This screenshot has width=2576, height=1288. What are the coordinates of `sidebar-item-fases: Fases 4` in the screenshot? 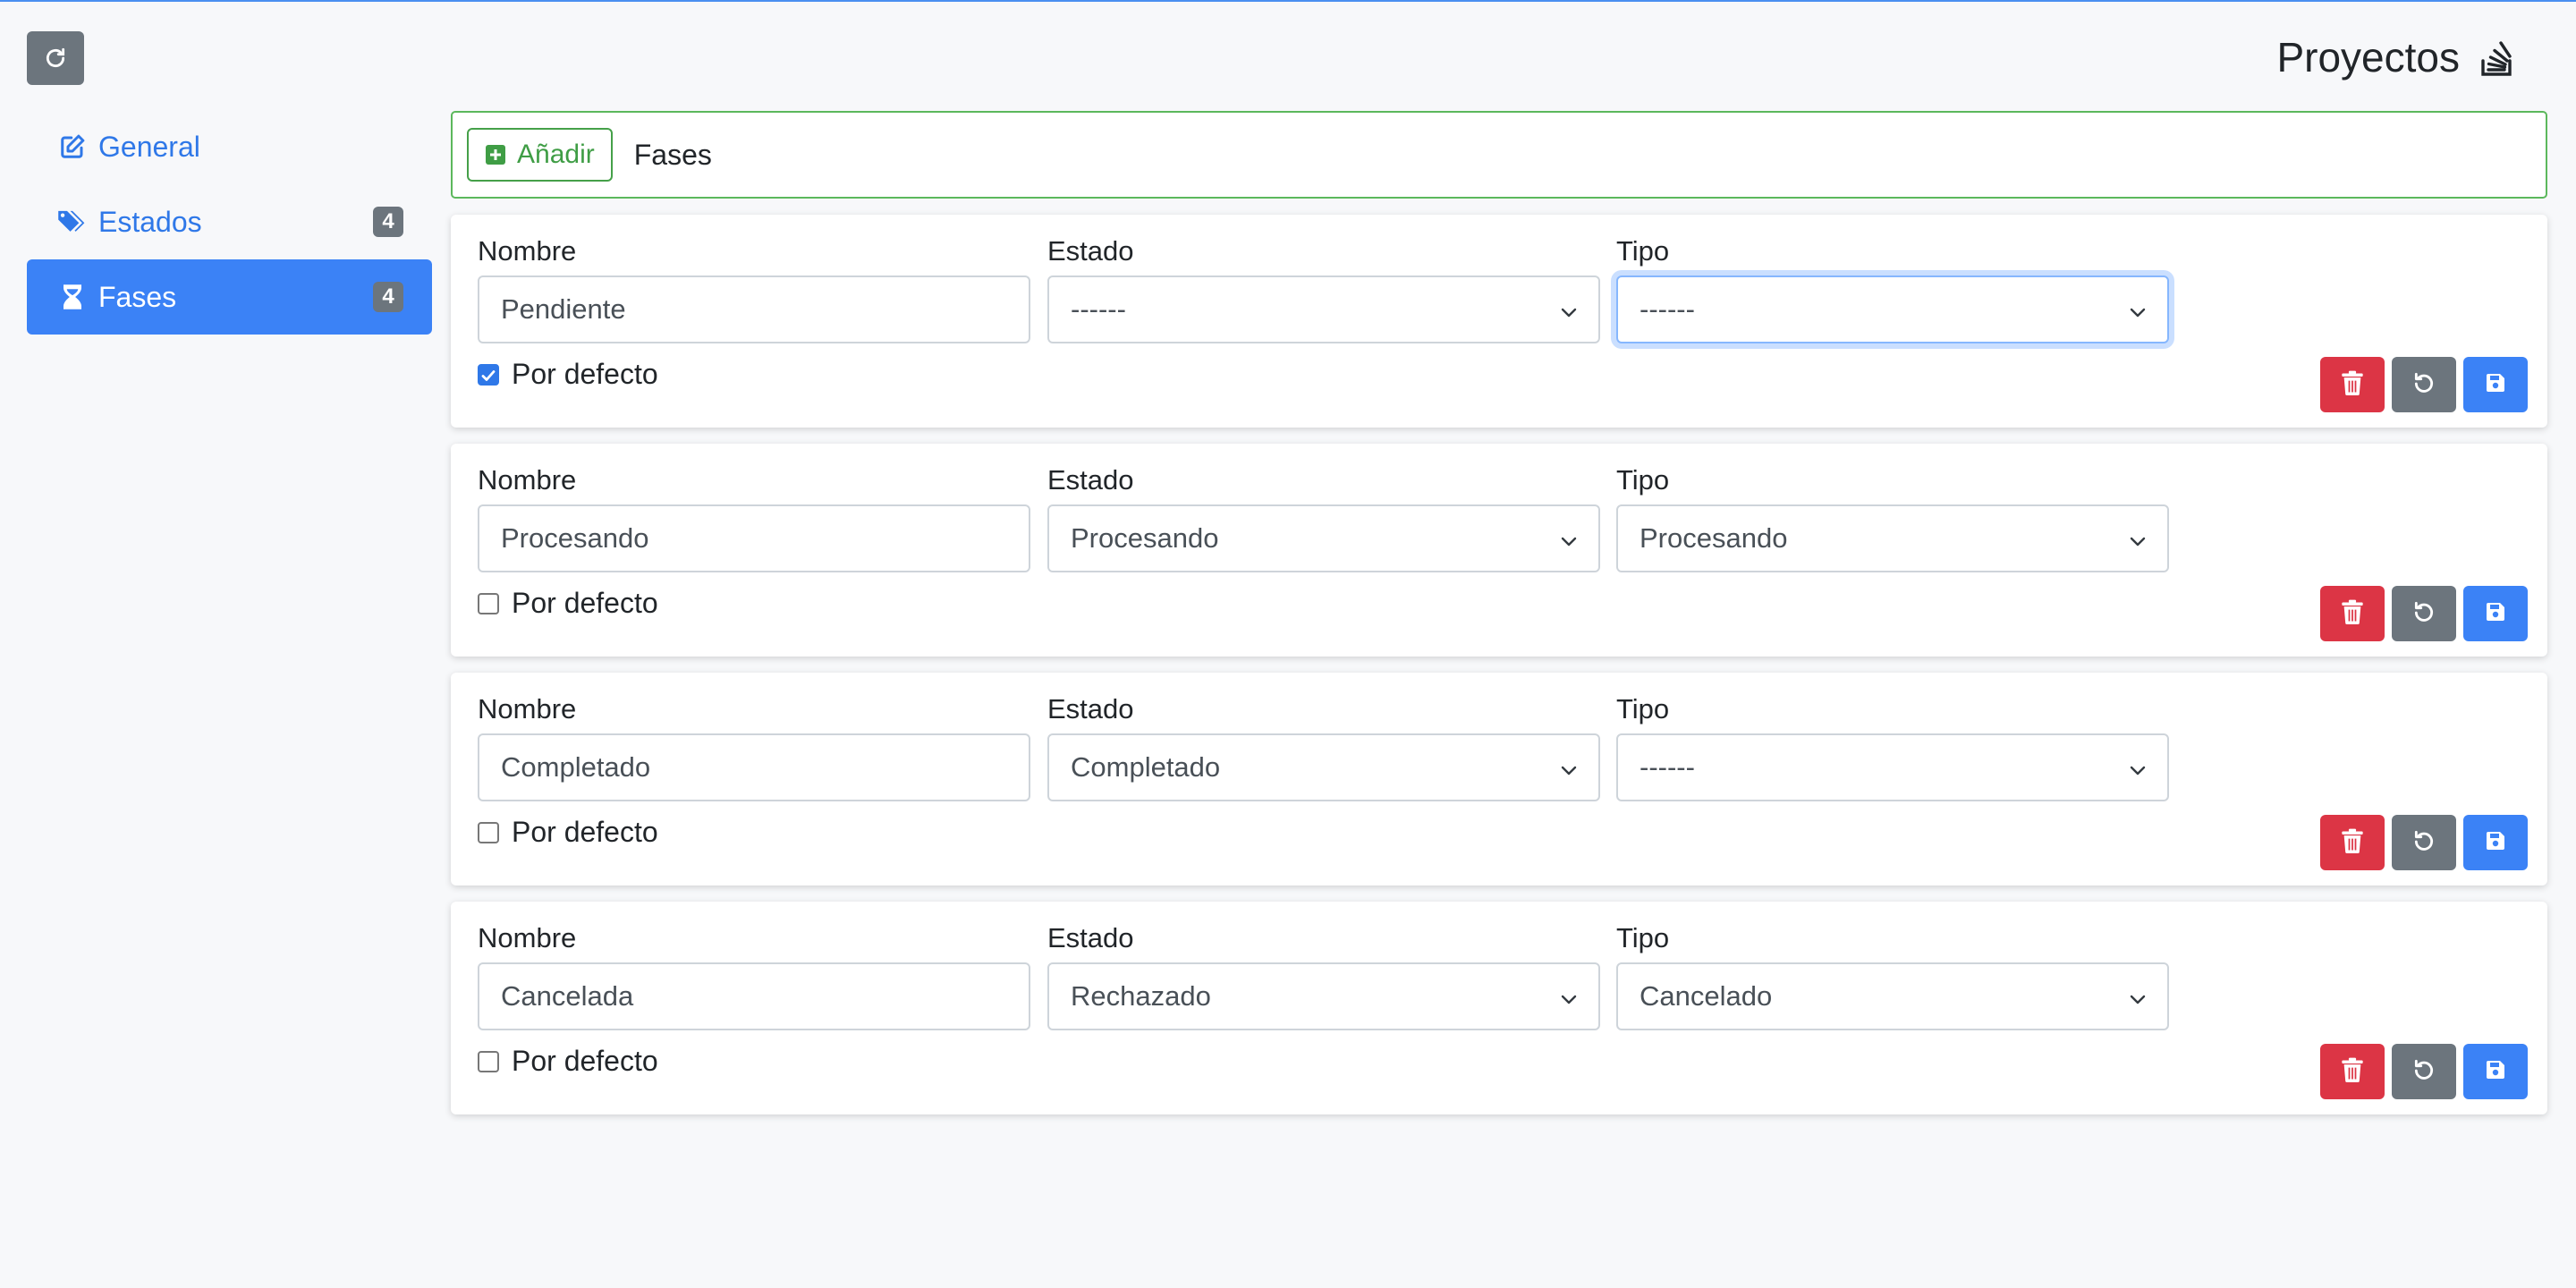 It's located at (229, 297).